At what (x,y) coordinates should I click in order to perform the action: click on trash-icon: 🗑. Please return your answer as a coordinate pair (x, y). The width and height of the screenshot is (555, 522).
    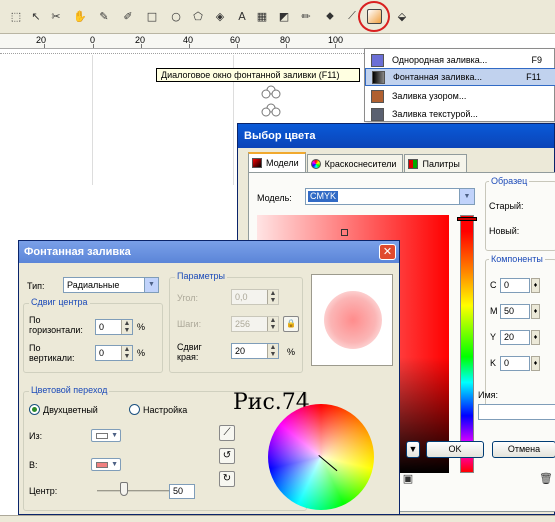
    Looking at the image, I should click on (546, 478).